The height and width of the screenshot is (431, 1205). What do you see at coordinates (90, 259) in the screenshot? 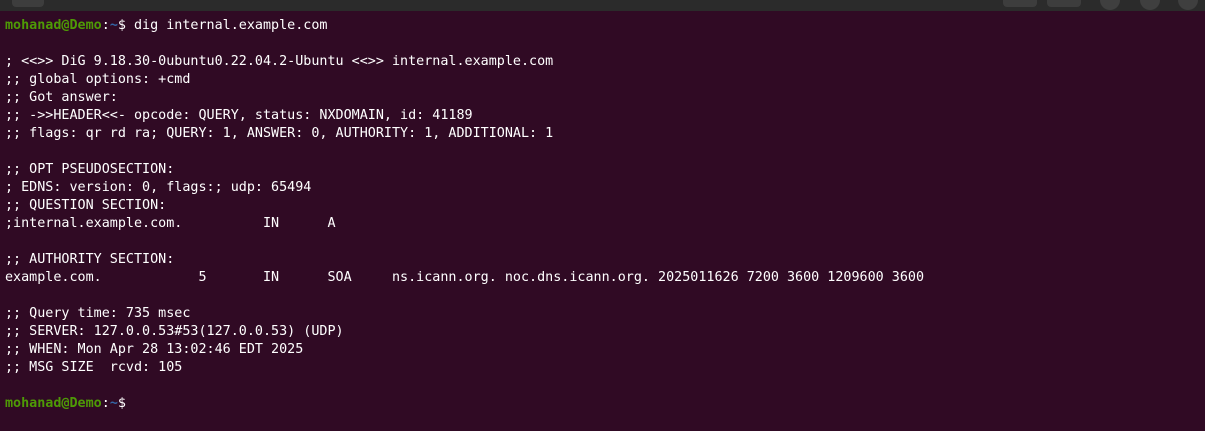
I see `output-line: ;; AUTHORITY SECTION:` at bounding box center [90, 259].